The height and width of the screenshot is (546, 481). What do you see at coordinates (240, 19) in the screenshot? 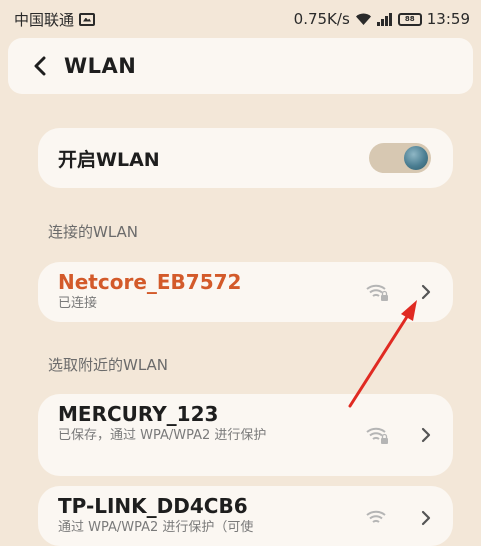
I see `status-bar: 中国联通 0.75K/s 88 13:59` at bounding box center [240, 19].